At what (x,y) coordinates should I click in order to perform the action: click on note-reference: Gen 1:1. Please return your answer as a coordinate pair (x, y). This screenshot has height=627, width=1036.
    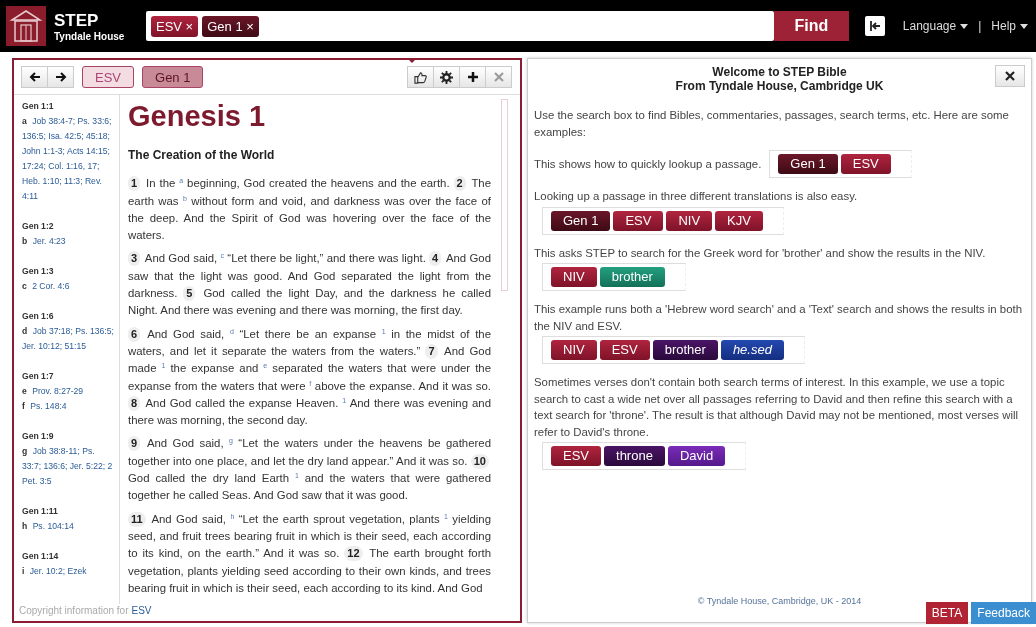
    Looking at the image, I should click on (38, 106).